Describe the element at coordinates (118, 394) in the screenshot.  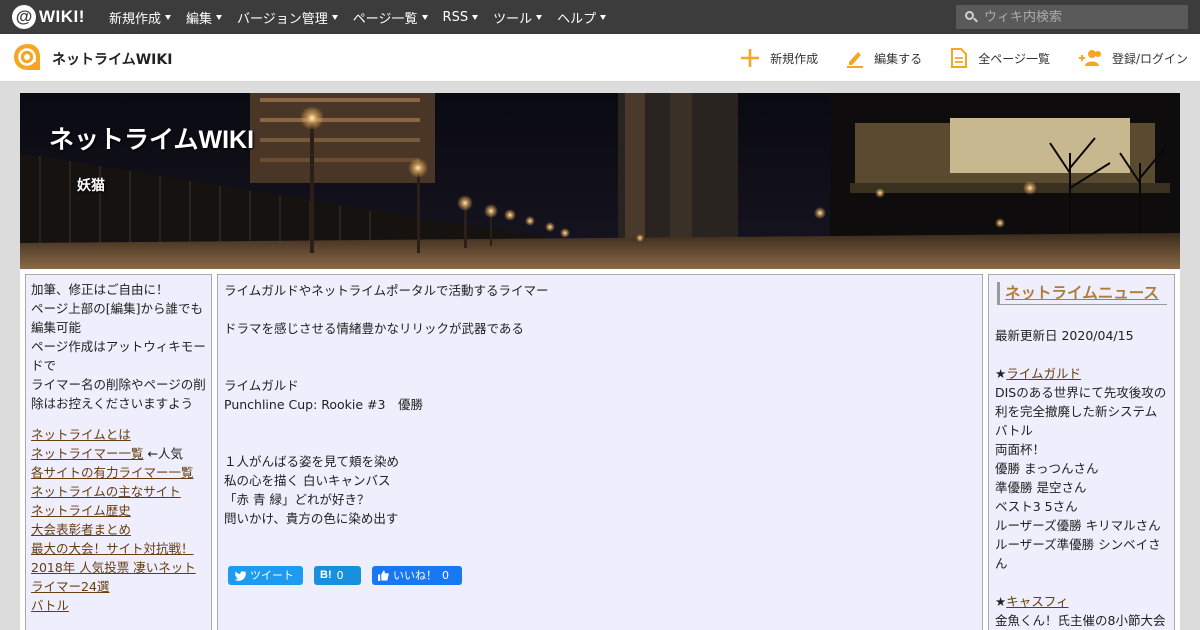
I see `menu-text: ライマー名の削除やページの削除はお控えくださいますよう` at that location.